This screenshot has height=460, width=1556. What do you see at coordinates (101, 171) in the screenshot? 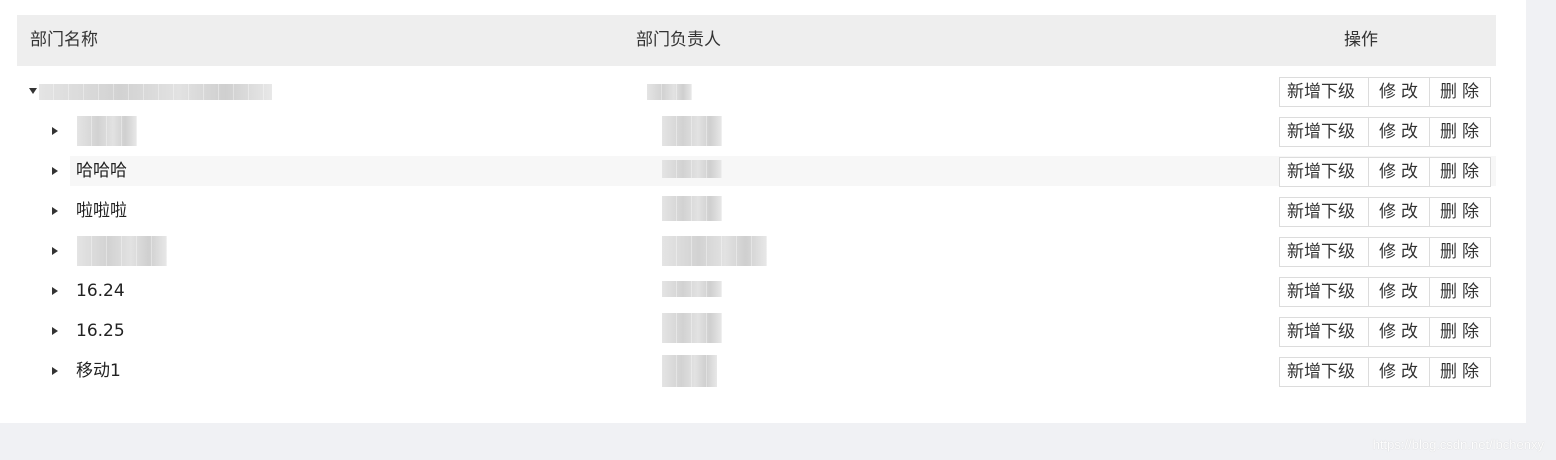
I see `department-name: 哈哈哈` at bounding box center [101, 171].